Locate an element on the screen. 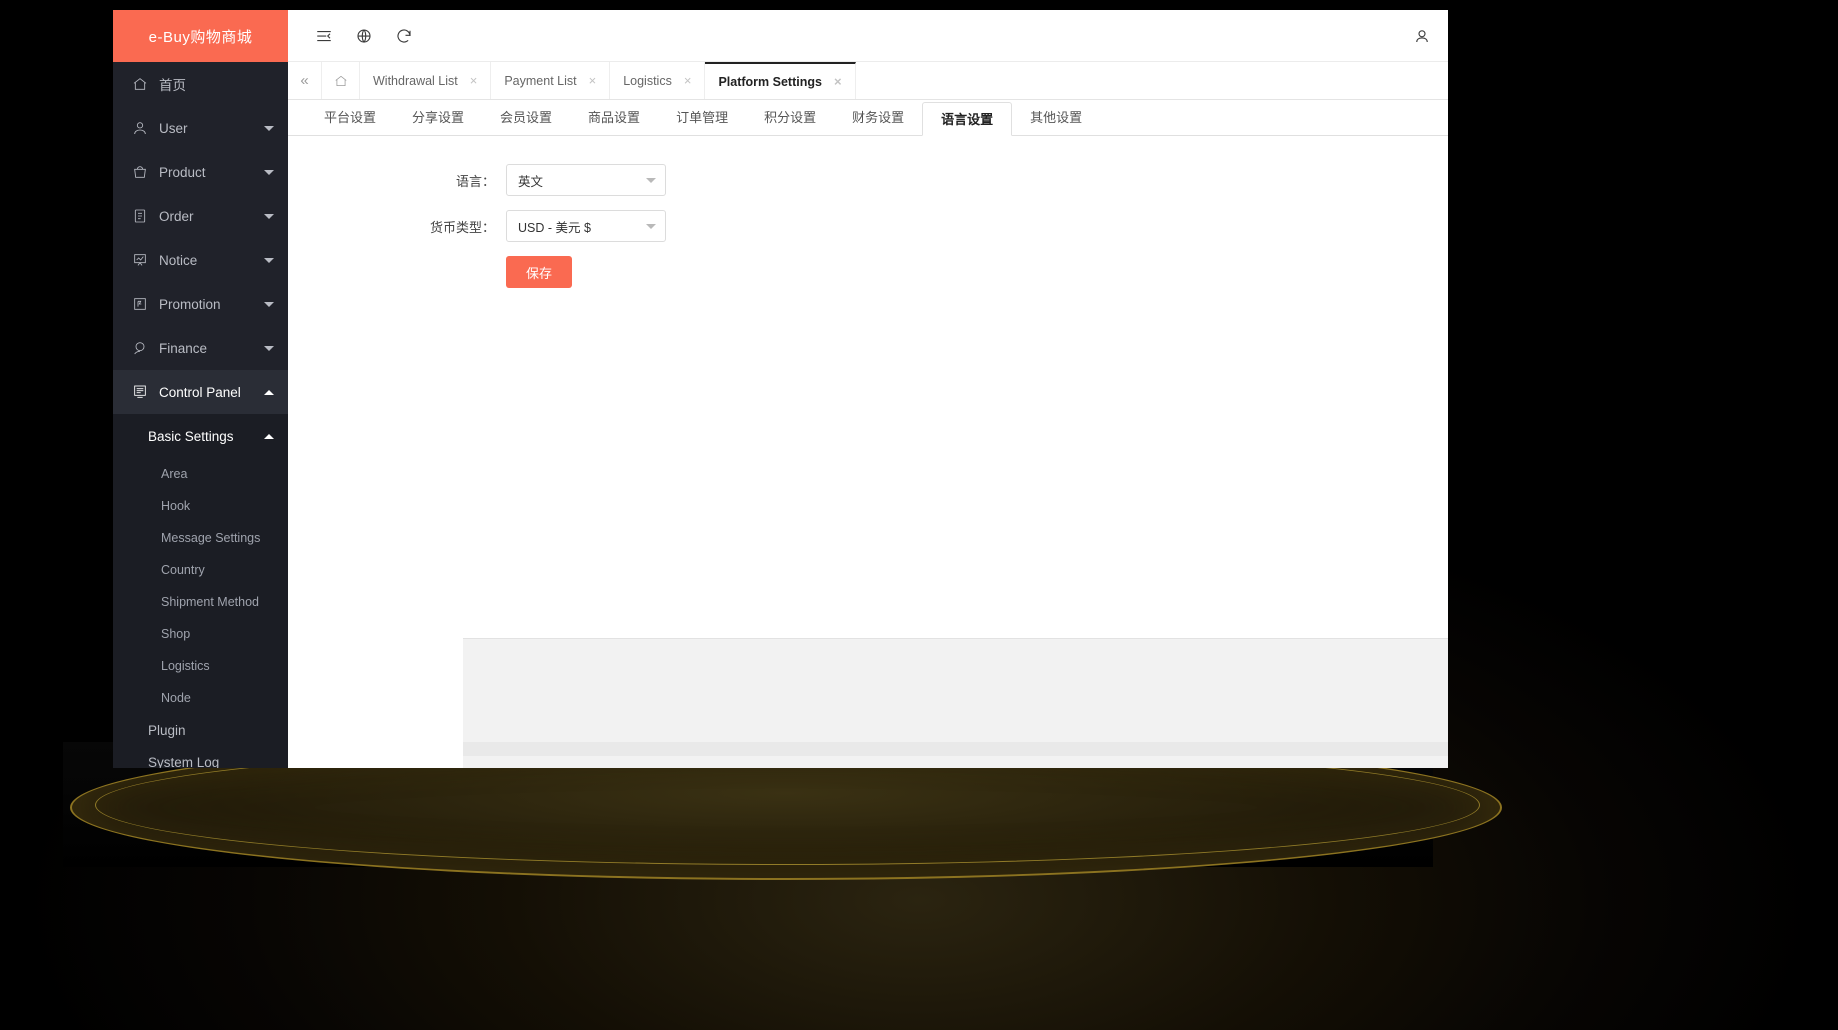  tab-label: Logistics is located at coordinates (647, 80).